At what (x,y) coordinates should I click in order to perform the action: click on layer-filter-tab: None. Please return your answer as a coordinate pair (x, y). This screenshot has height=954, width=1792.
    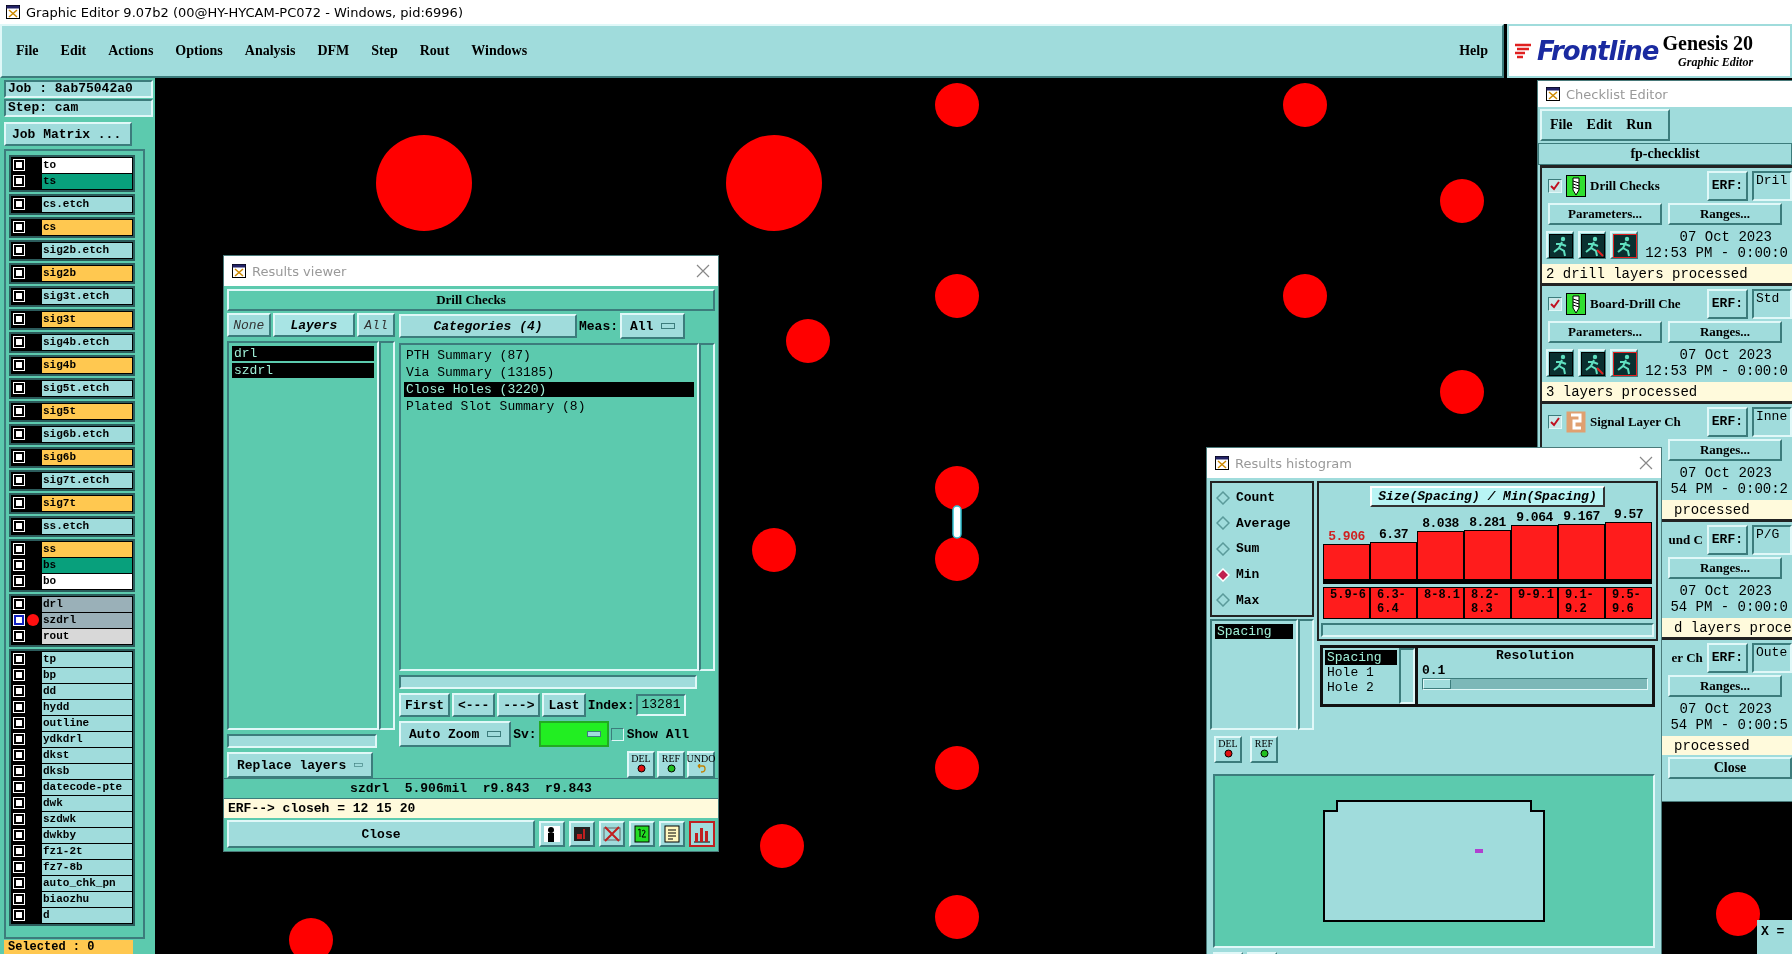
    Looking at the image, I should click on (249, 325).